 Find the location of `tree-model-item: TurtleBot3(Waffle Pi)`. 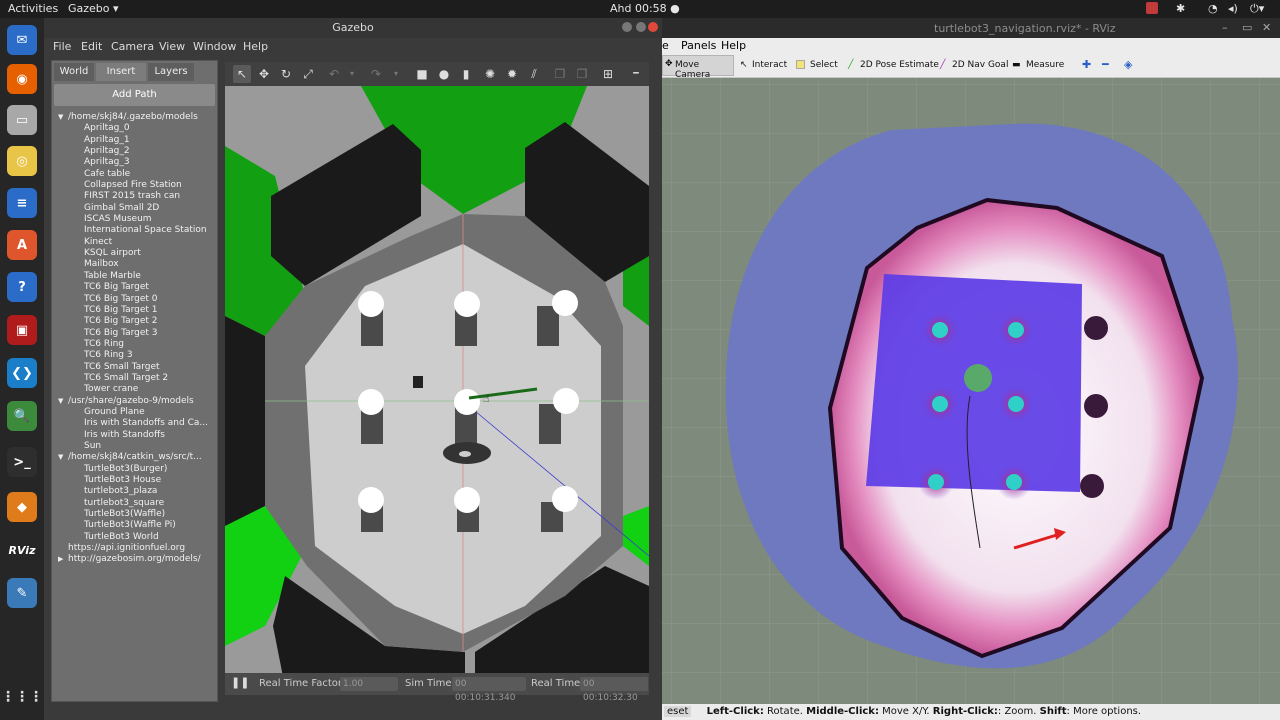

tree-model-item: TurtleBot3(Waffle Pi) is located at coordinates (135, 525).